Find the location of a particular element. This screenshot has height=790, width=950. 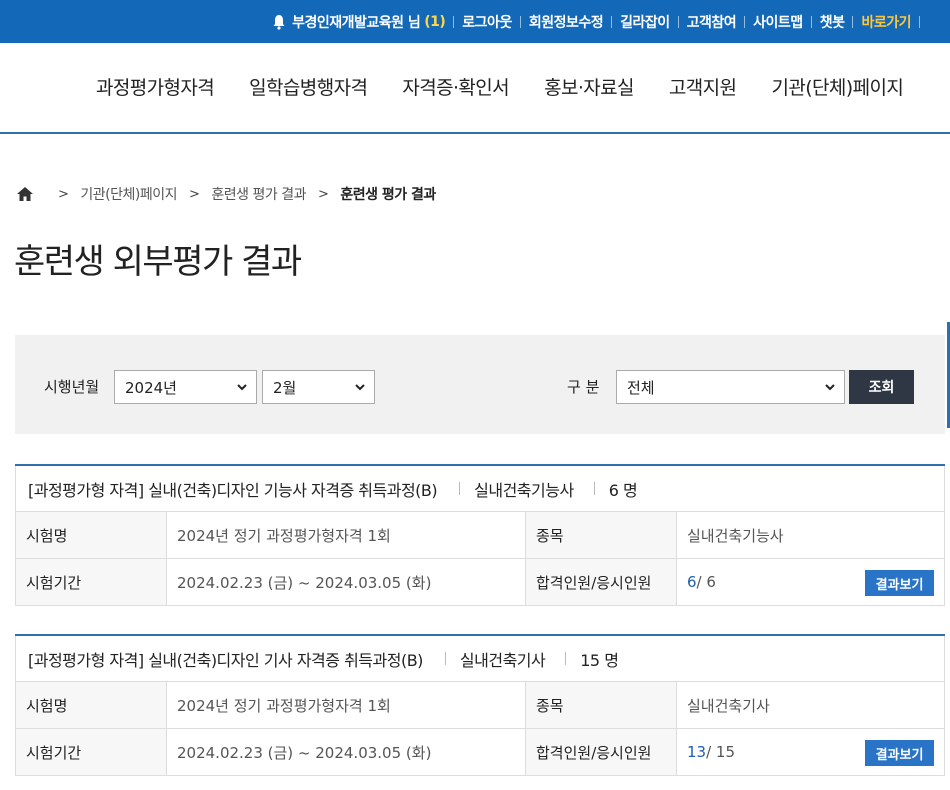

breadcrumb-institution: 기관(단체)페이지 is located at coordinates (128, 194).